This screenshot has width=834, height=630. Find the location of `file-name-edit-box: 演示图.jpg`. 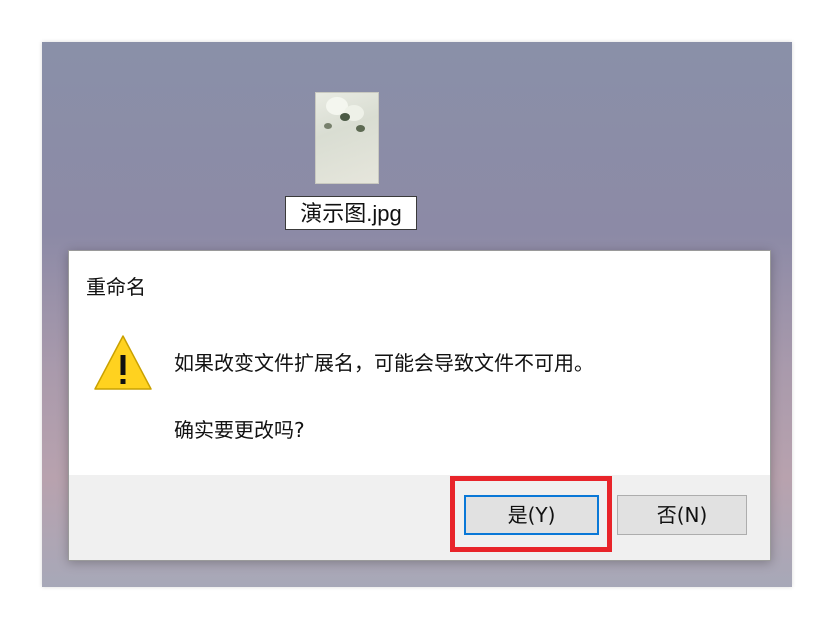

file-name-edit-box: 演示图.jpg is located at coordinates (351, 213).